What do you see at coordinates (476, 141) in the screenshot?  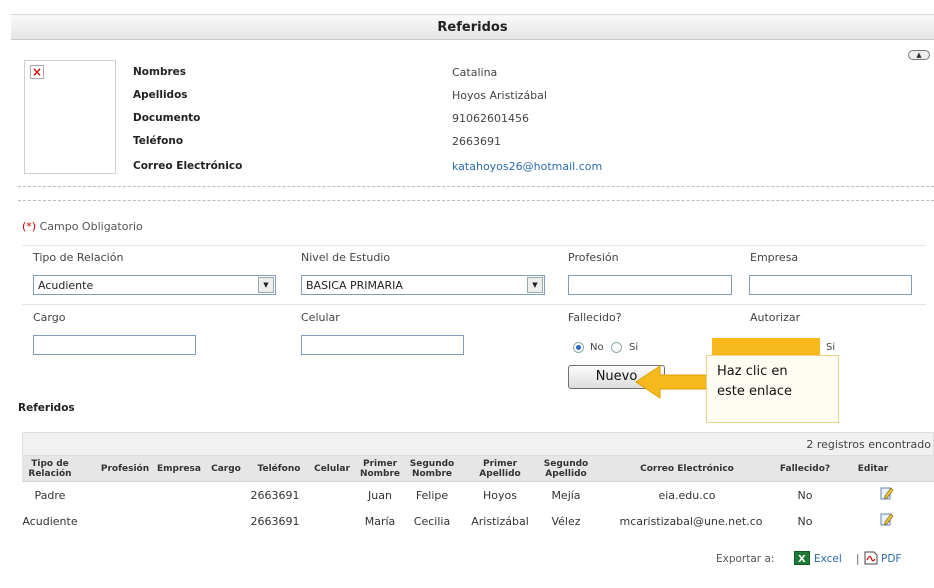 I see `value-telefono: 2663691` at bounding box center [476, 141].